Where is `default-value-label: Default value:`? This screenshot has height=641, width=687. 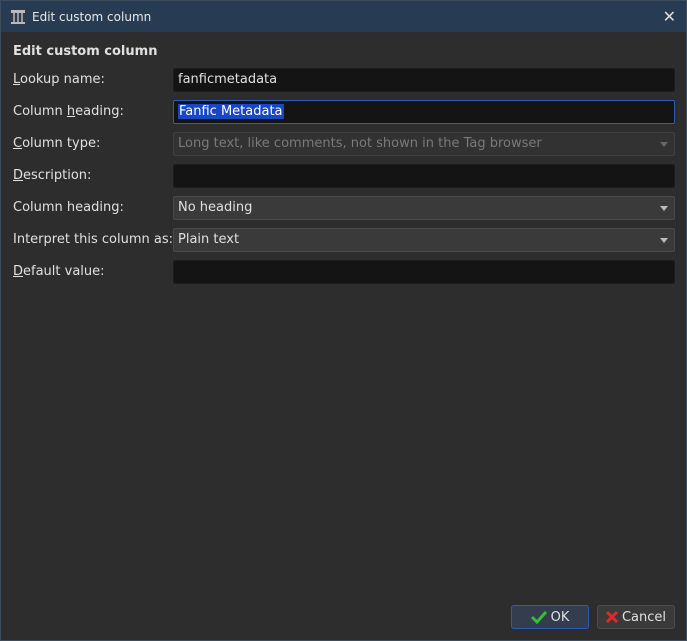
default-value-label: Default value: is located at coordinates (59, 271).